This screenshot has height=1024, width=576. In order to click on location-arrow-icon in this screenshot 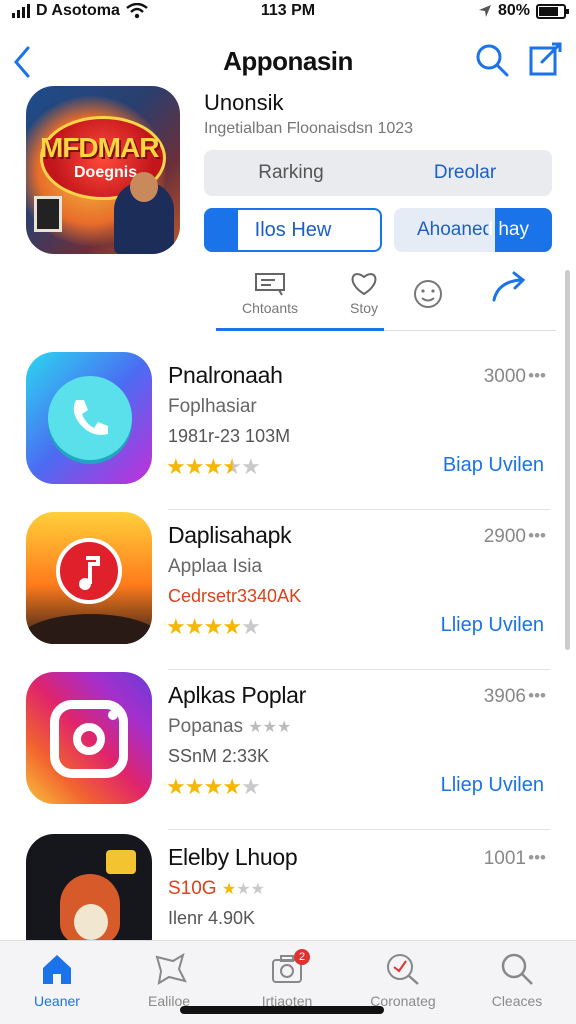, I will do `click(484, 11)`.